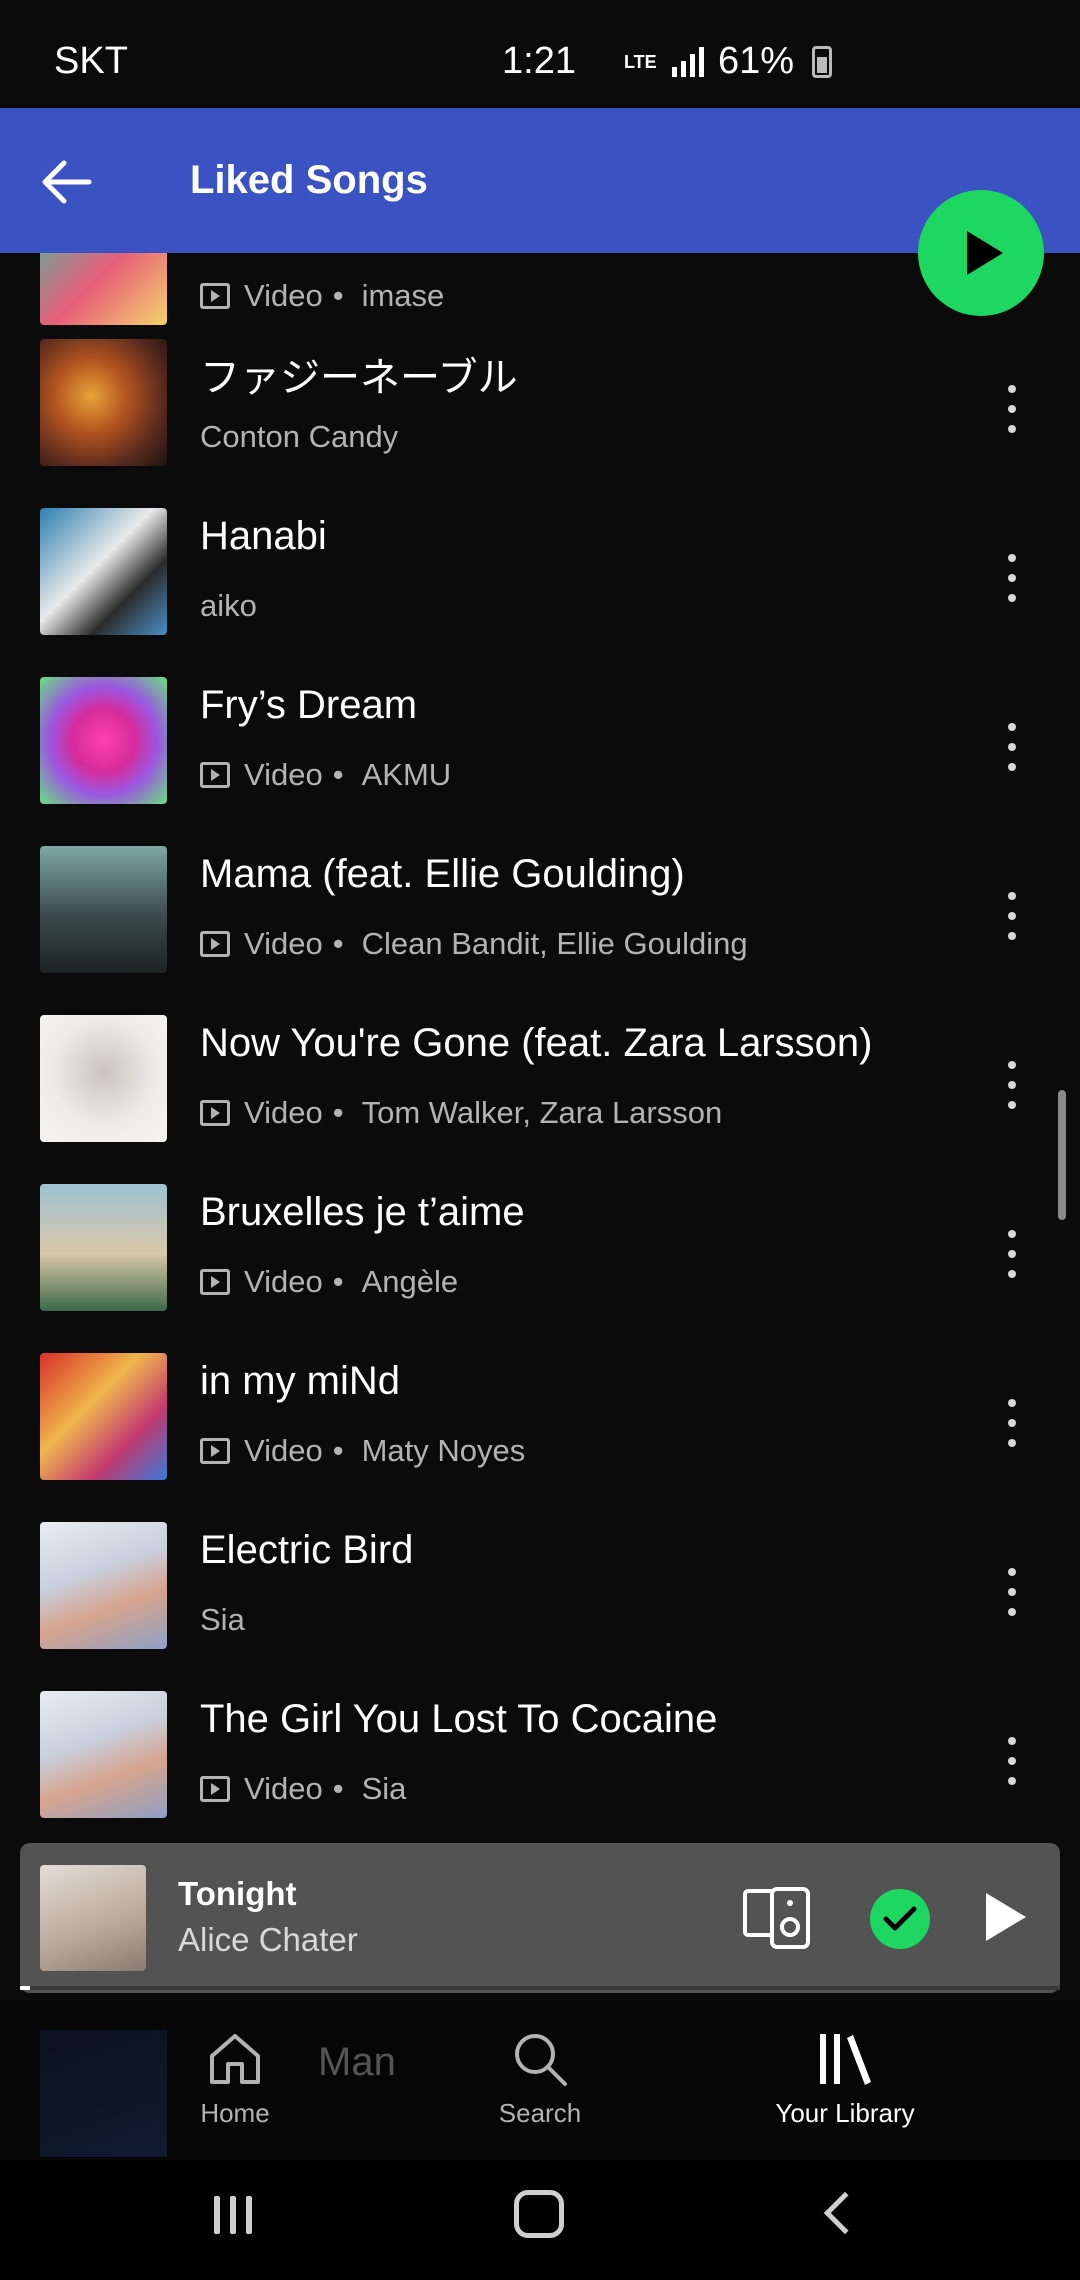  What do you see at coordinates (303, 1789) in the screenshot?
I see `song-subtitle: Video • Sia` at bounding box center [303, 1789].